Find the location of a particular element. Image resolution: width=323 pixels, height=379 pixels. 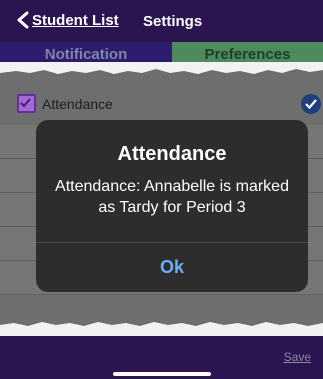

checkbox-icon is located at coordinates (25, 103).